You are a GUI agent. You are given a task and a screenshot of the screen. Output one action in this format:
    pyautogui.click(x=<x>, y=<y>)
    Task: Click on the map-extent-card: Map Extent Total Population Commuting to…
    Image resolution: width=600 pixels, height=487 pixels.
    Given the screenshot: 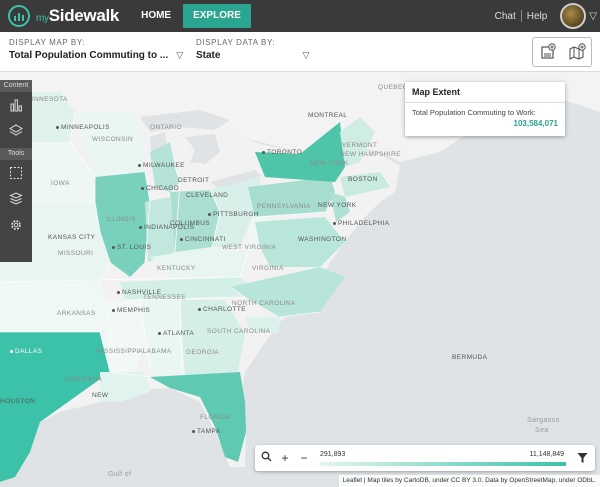 What is the action you would take?
    pyautogui.click(x=485, y=109)
    